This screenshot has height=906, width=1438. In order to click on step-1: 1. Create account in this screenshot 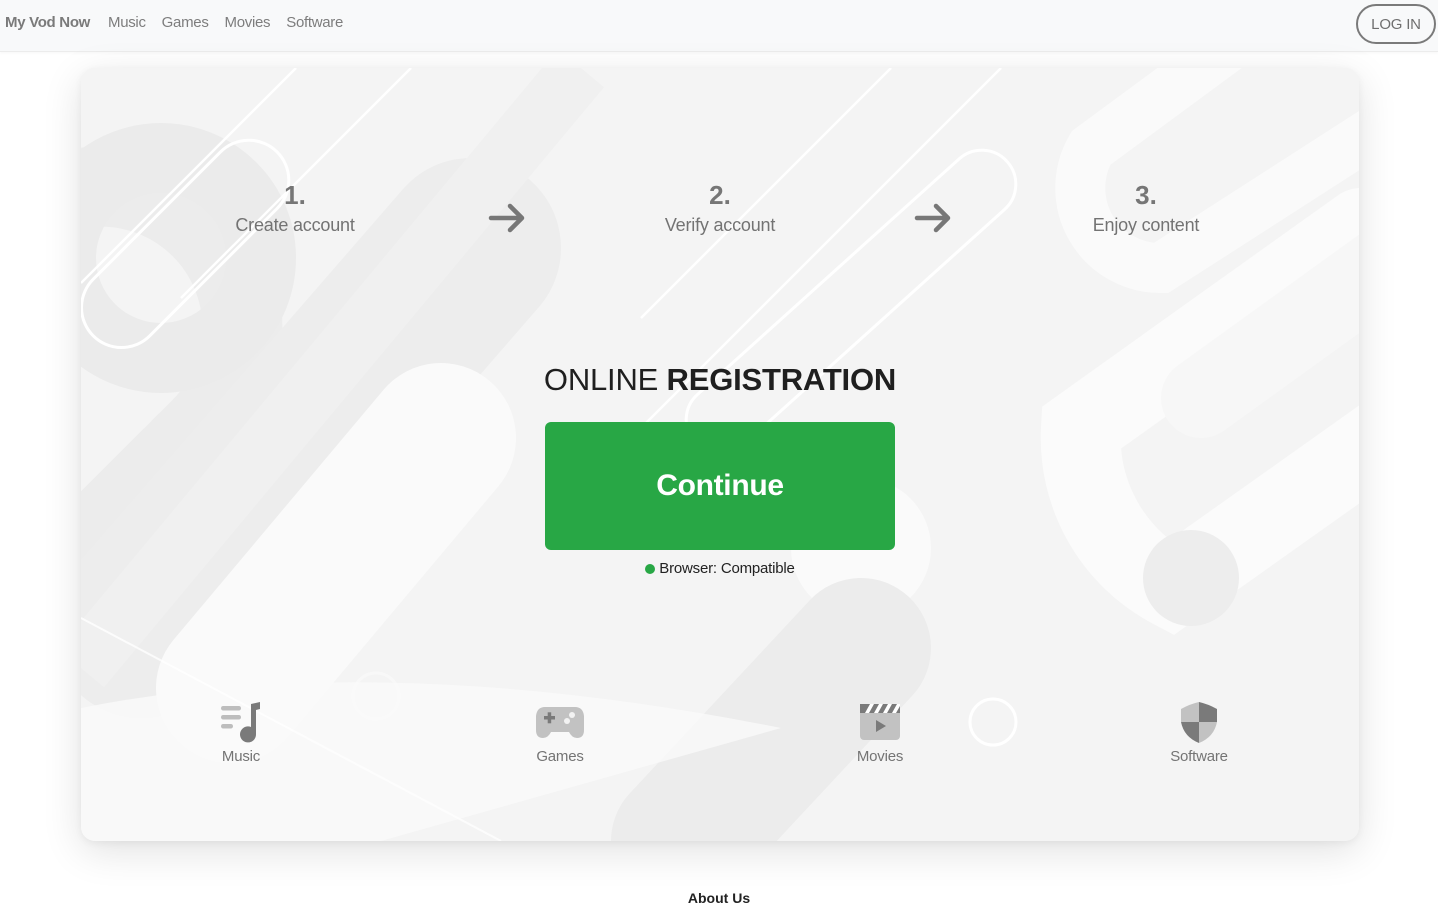, I will do `click(295, 208)`.